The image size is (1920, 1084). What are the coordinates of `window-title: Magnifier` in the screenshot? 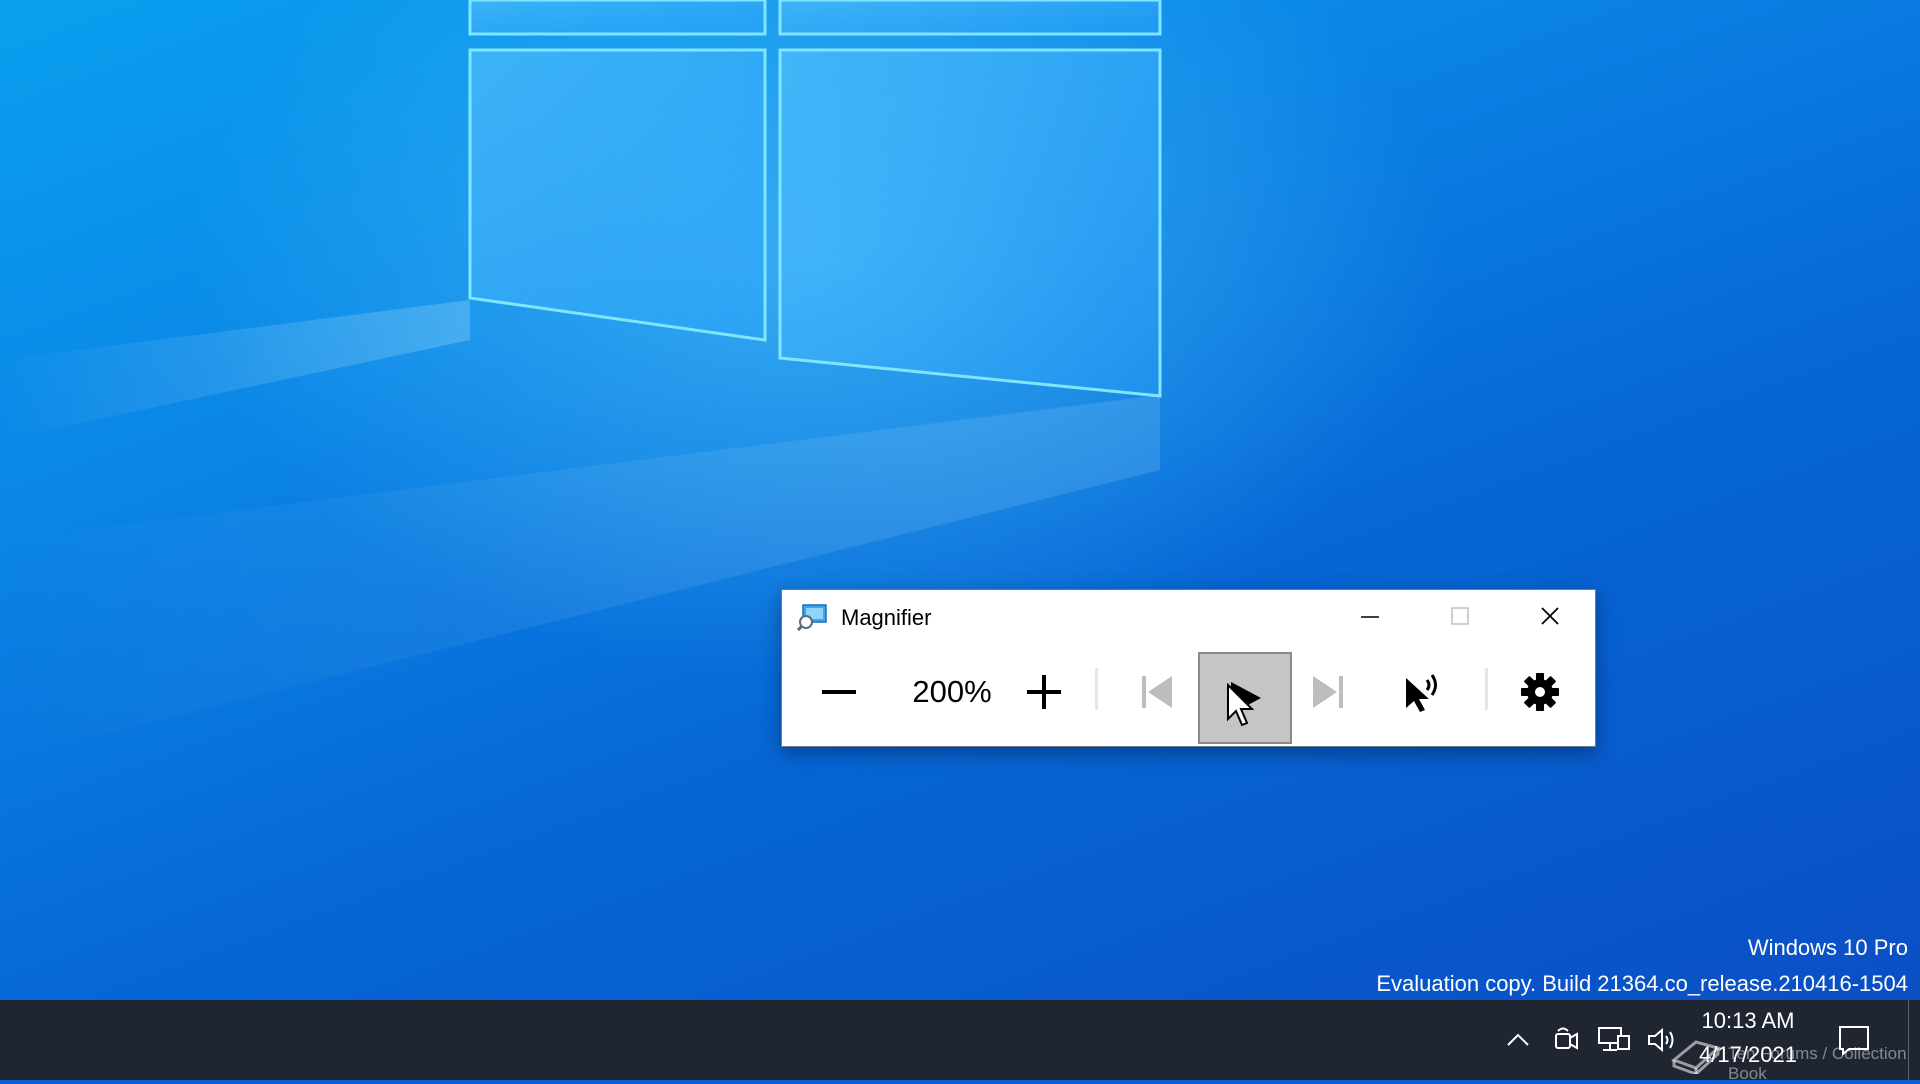 It's located at (886, 617).